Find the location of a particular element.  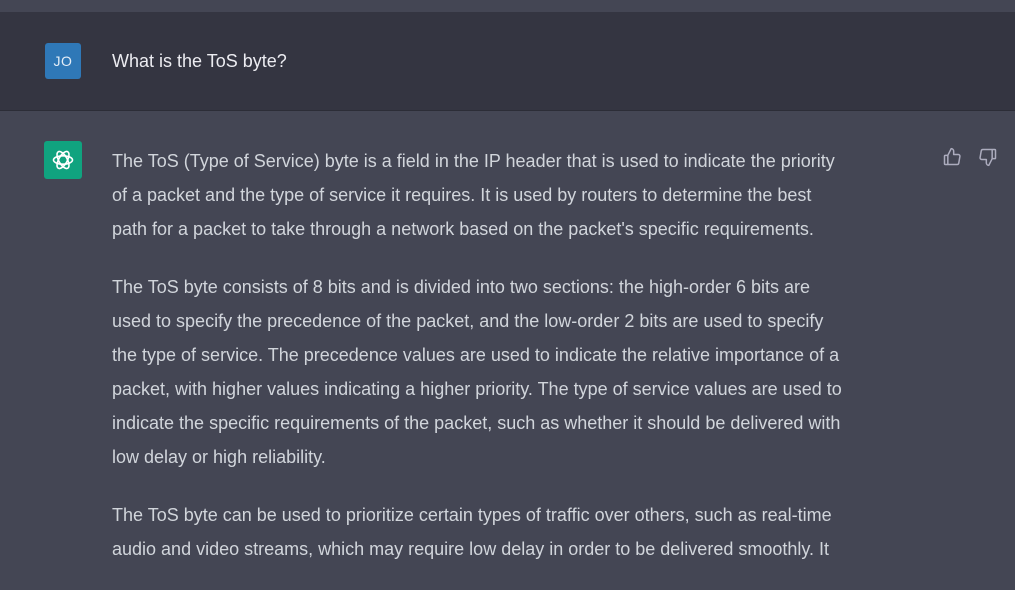

thumbs-up-button is located at coordinates (952, 157).